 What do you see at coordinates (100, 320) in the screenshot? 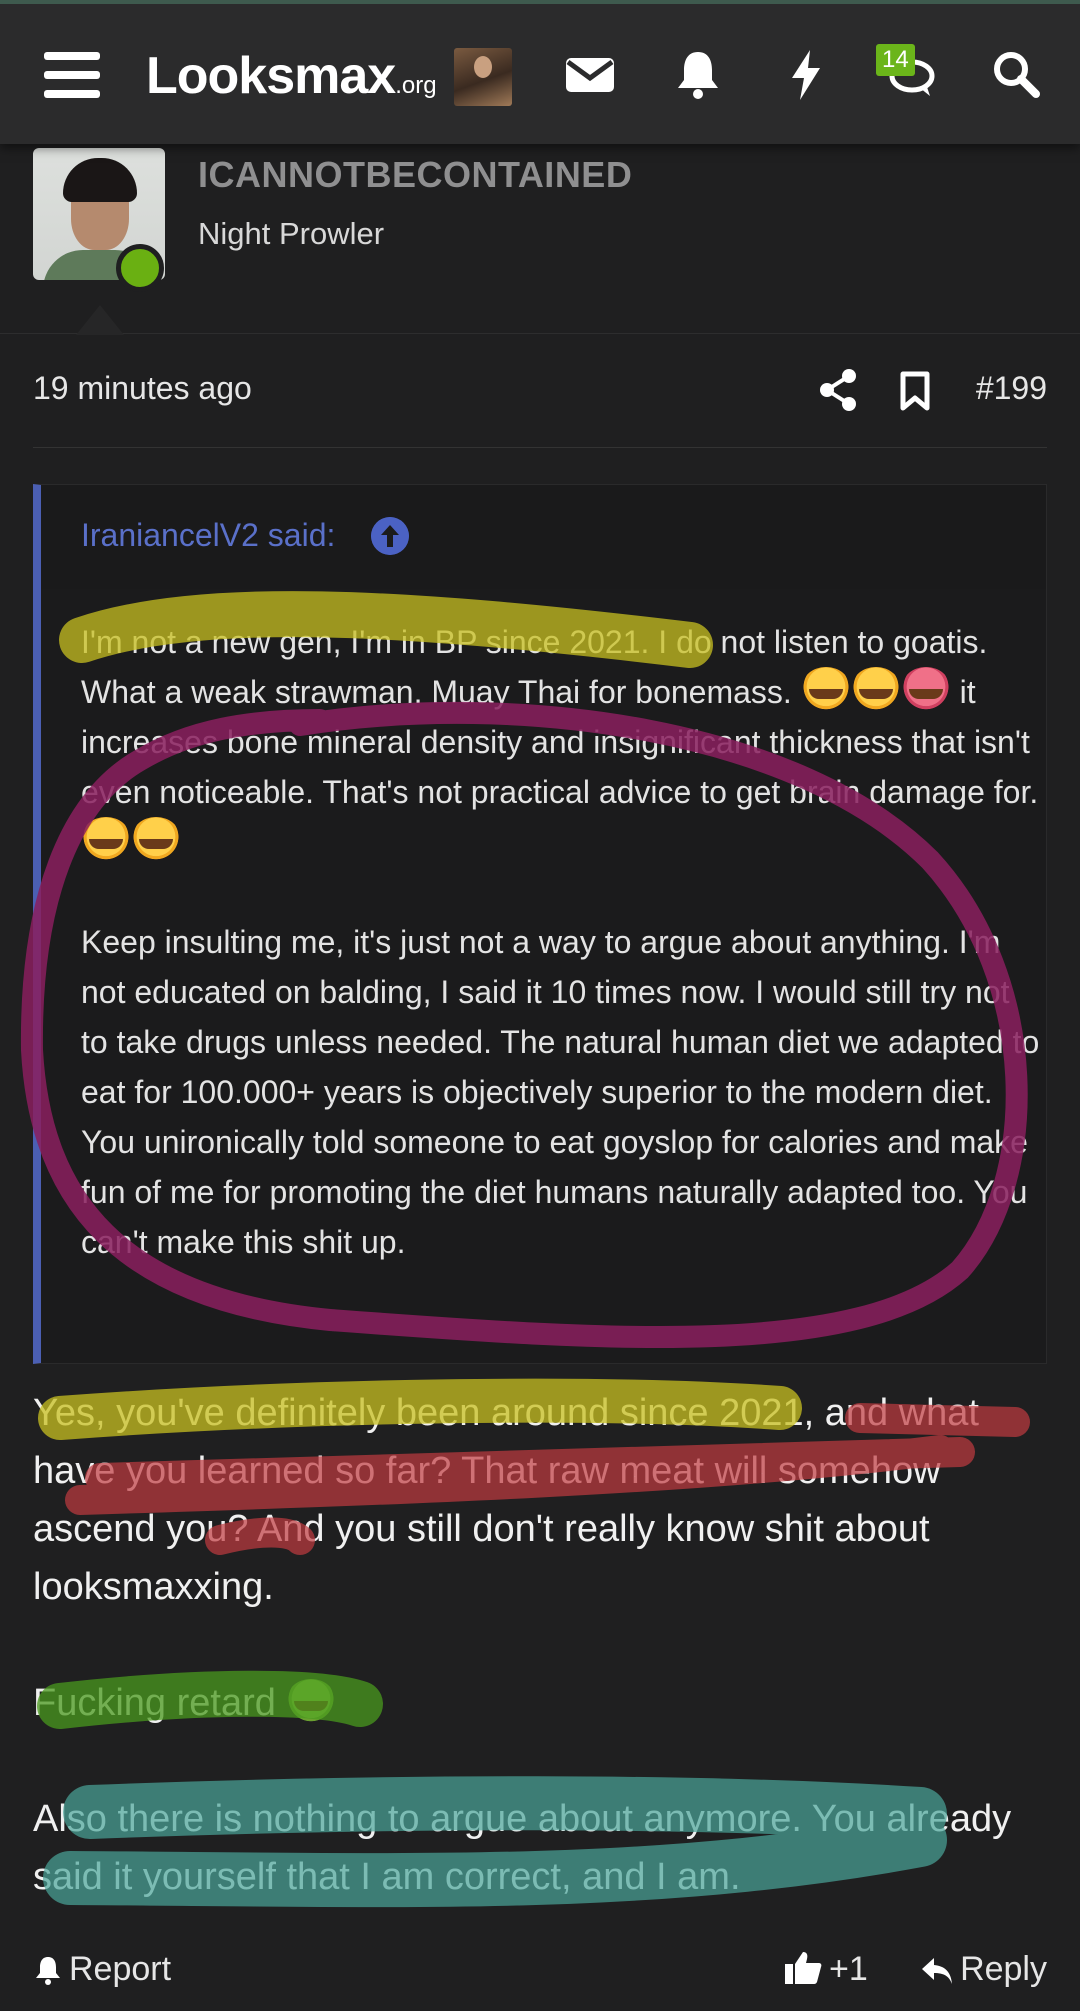
I see `author-caret` at bounding box center [100, 320].